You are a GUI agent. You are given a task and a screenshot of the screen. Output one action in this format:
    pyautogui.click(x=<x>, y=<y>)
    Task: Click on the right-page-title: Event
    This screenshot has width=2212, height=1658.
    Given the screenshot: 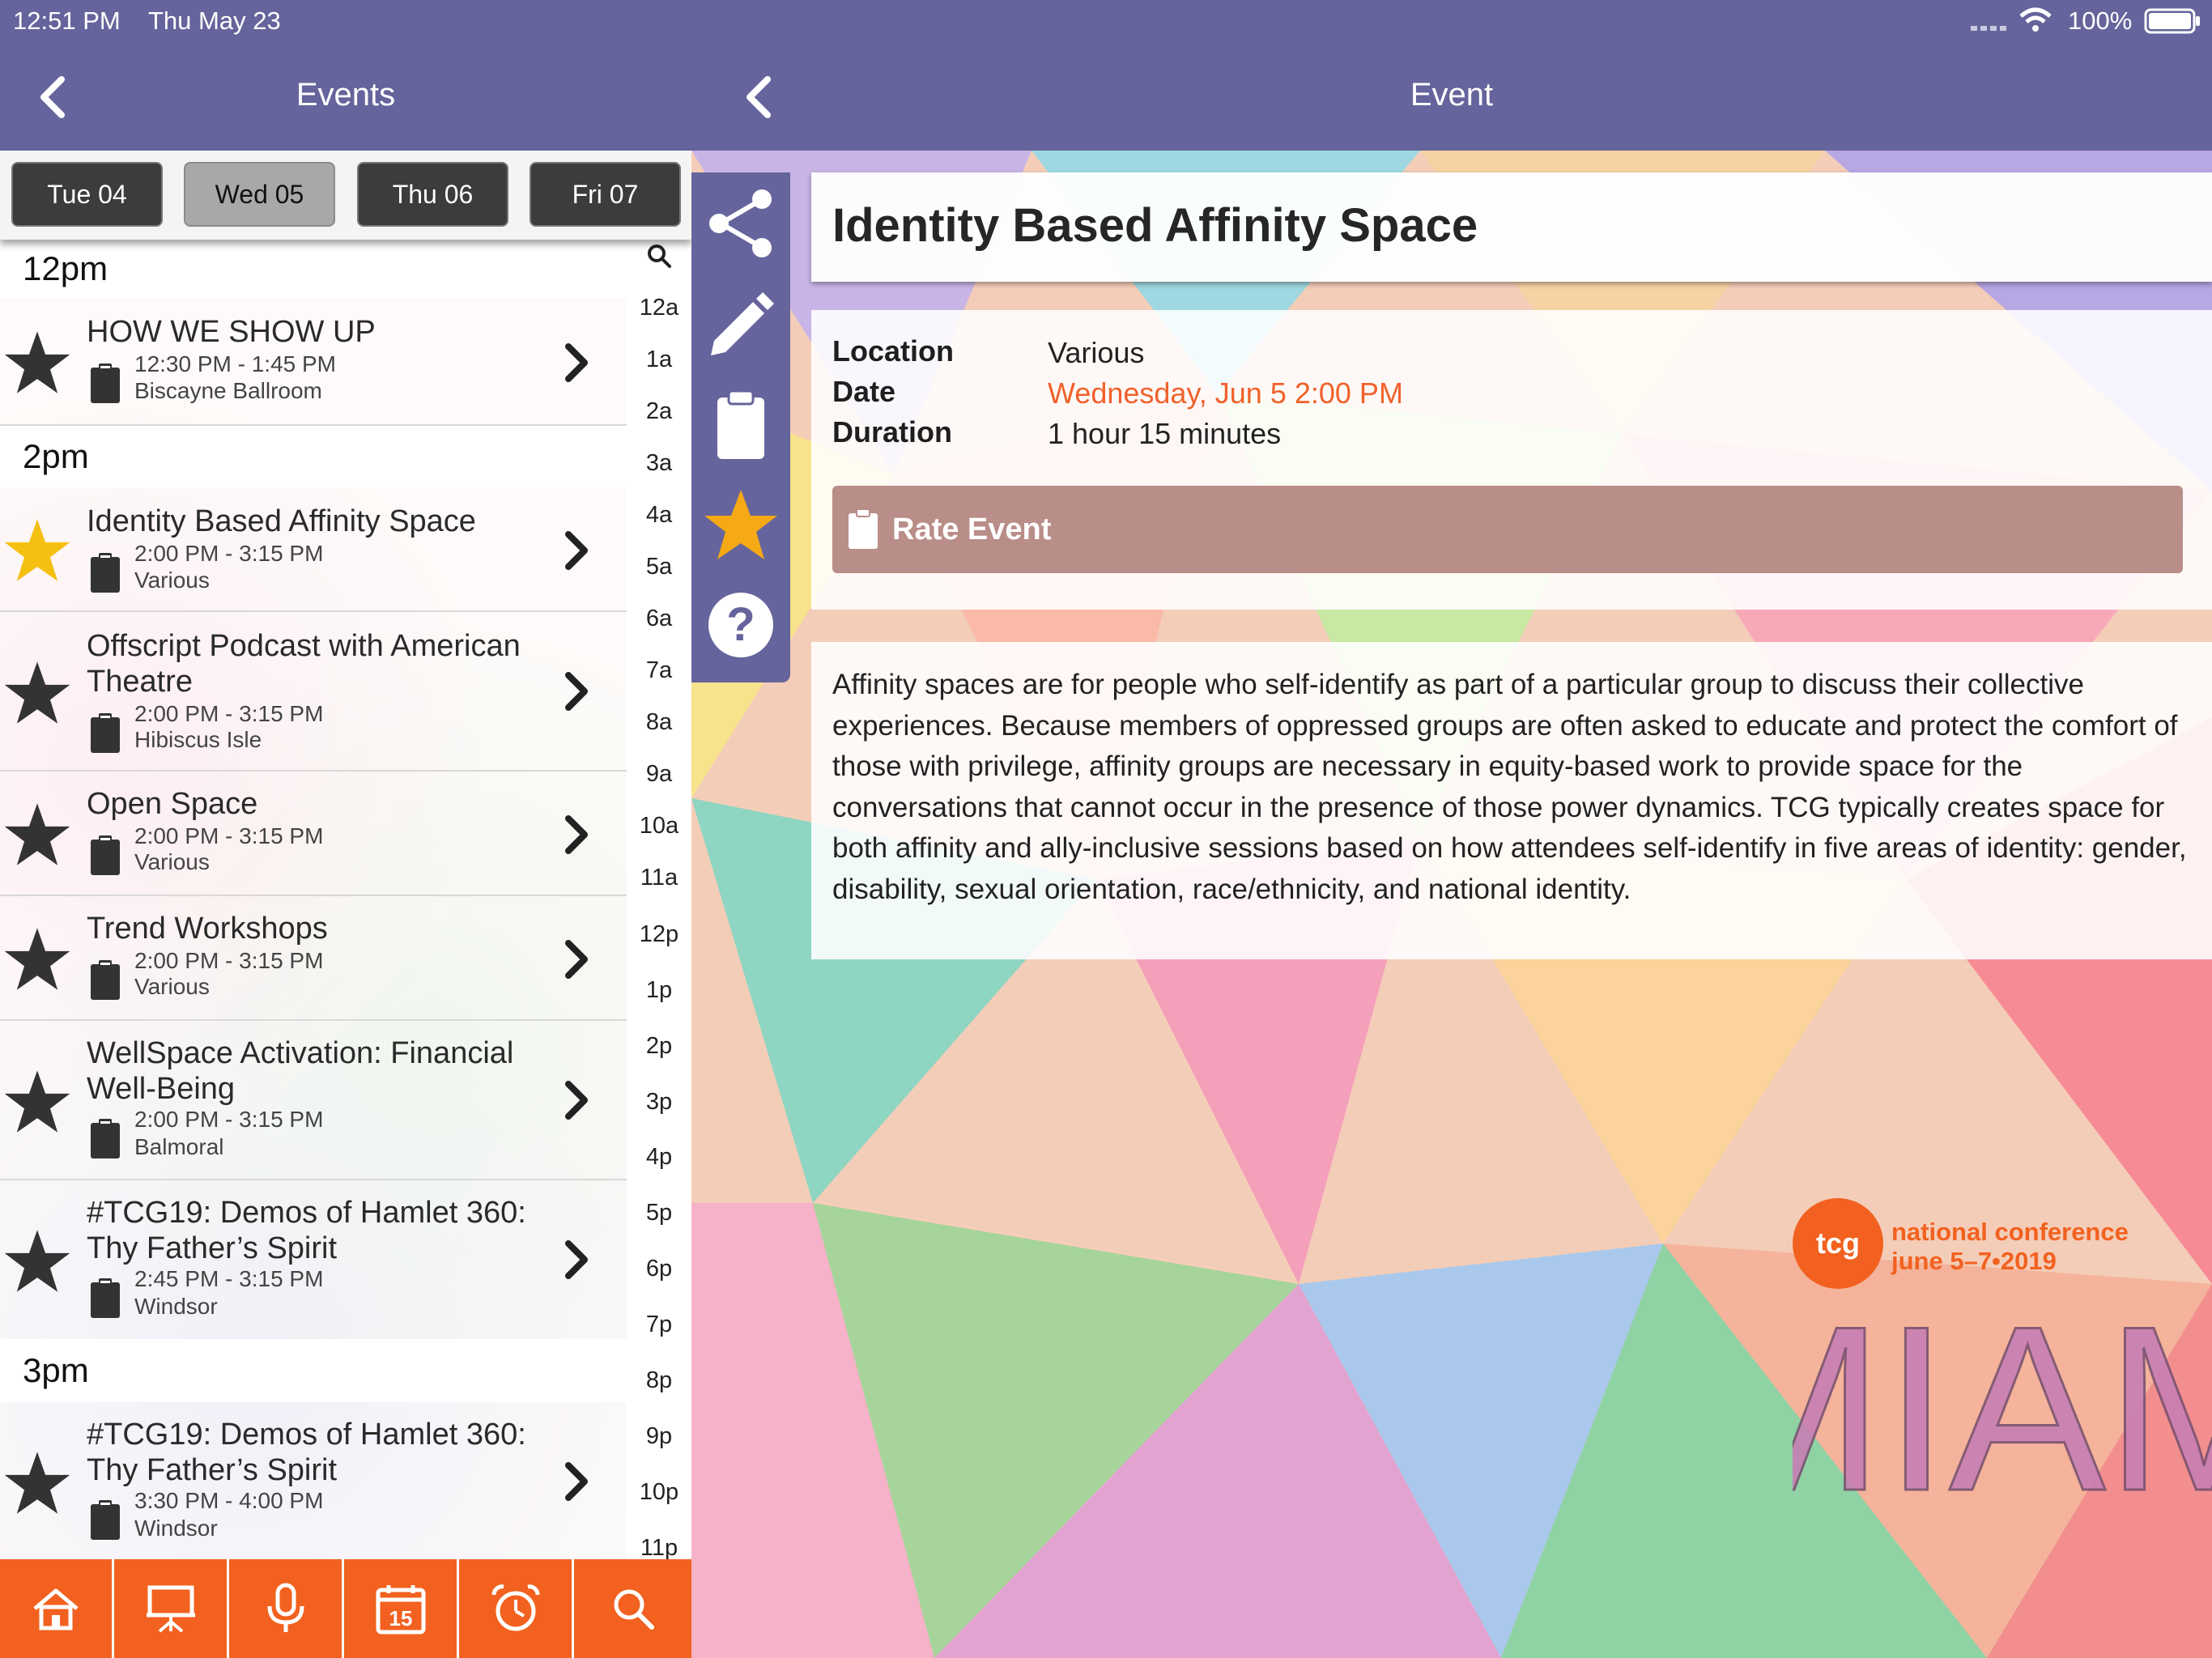 What is the action you would take?
    pyautogui.click(x=1452, y=95)
    